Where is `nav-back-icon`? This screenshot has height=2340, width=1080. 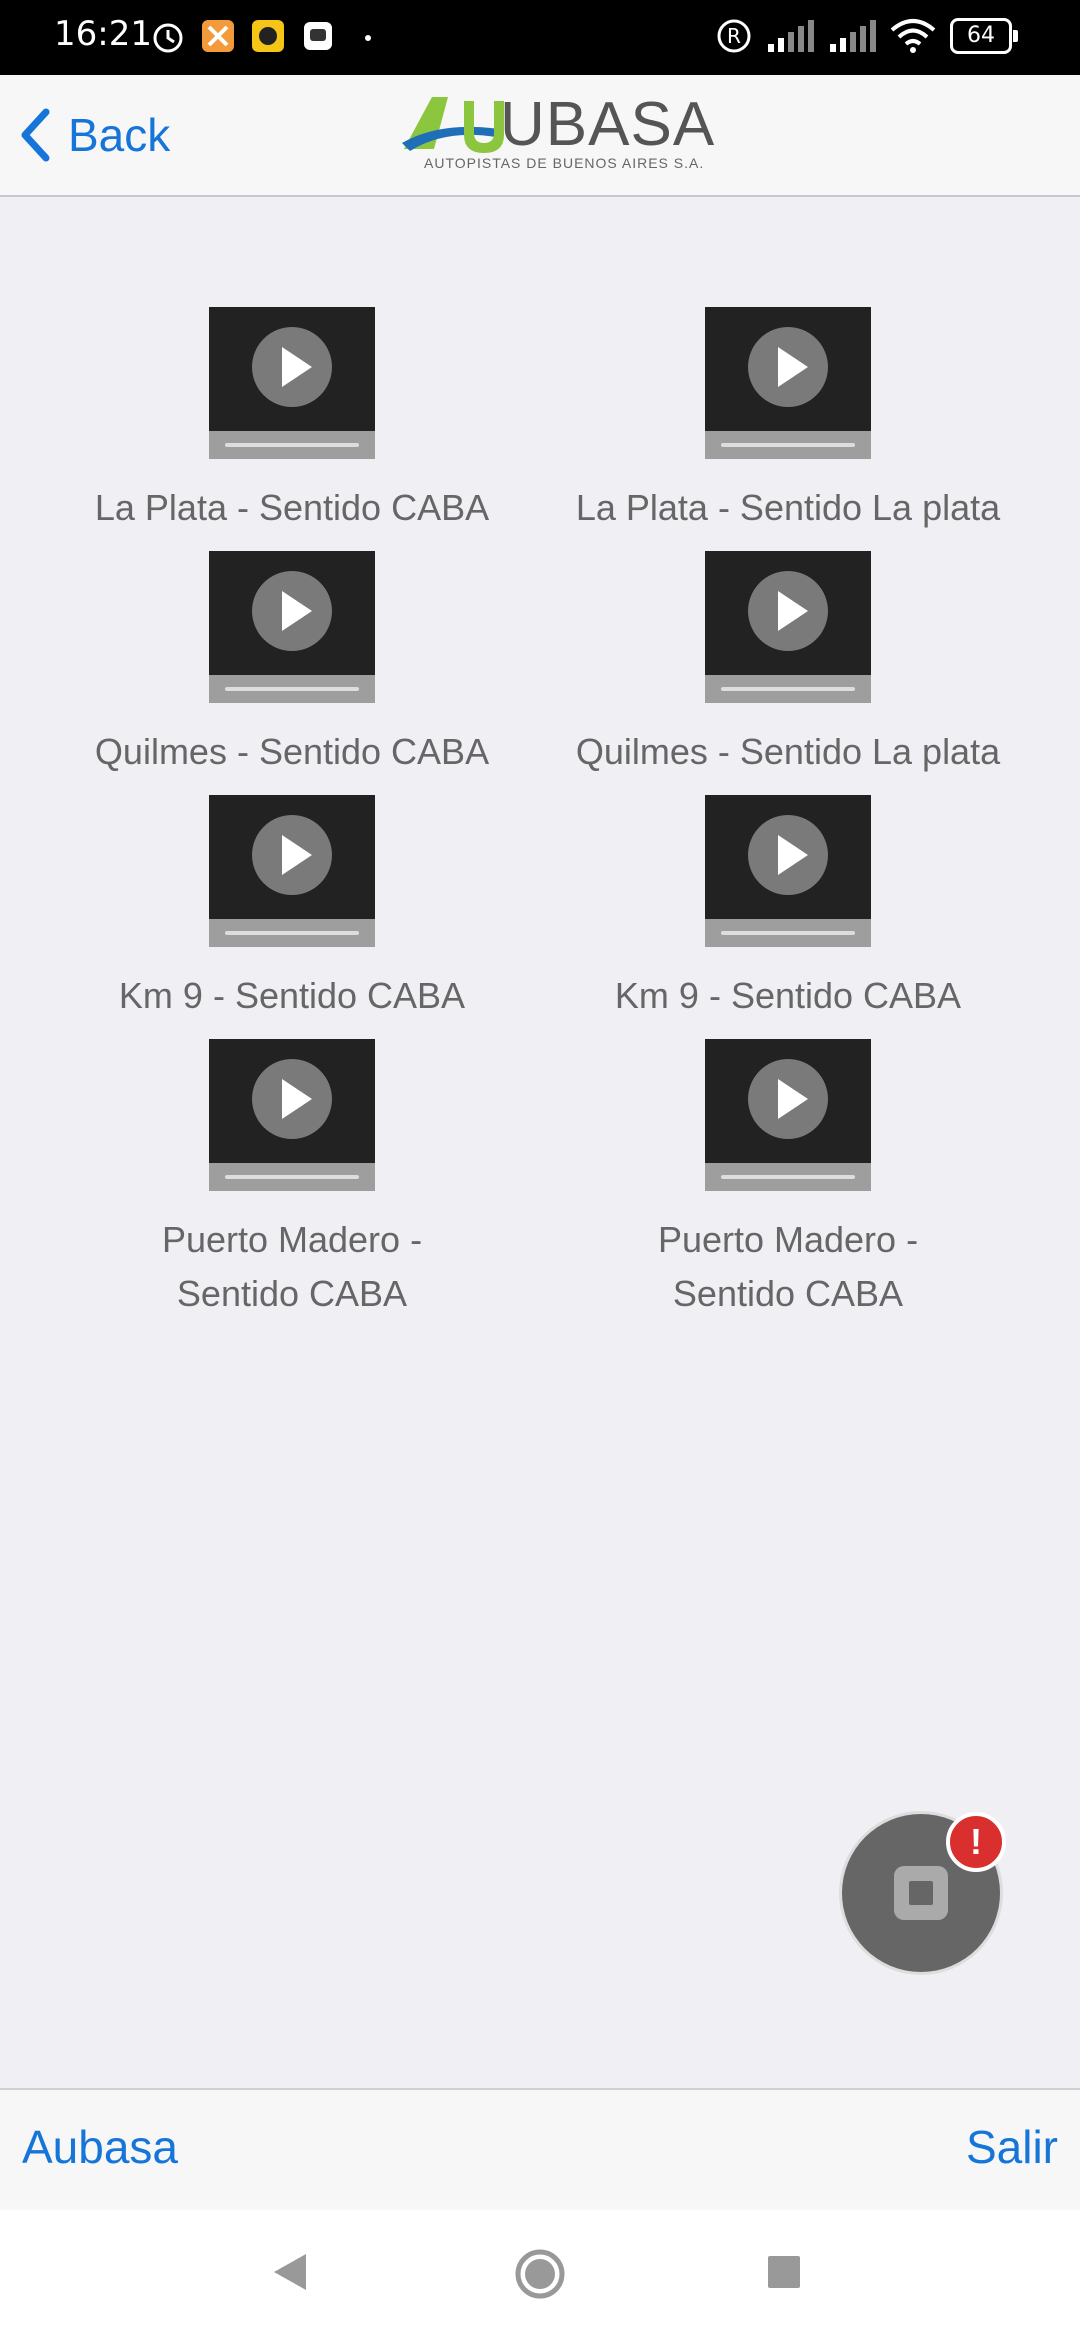
nav-back-icon is located at coordinates (290, 2272).